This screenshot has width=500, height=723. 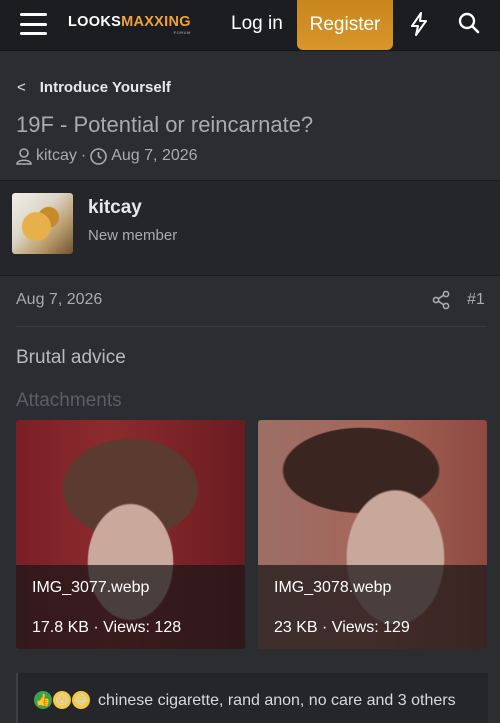 I want to click on breadcrumb: < Introduce Yourself, so click(x=94, y=87).